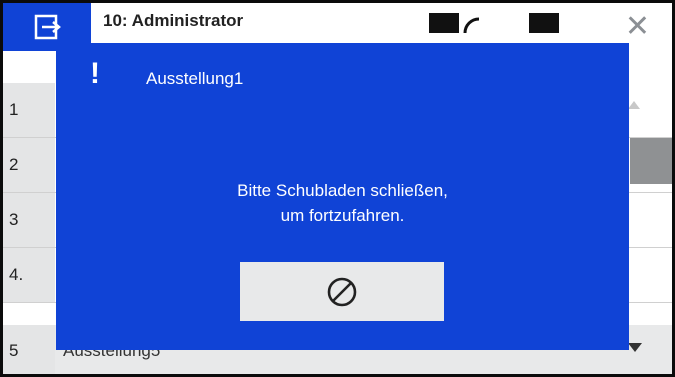  I want to click on row-number: 1, so click(29, 110).